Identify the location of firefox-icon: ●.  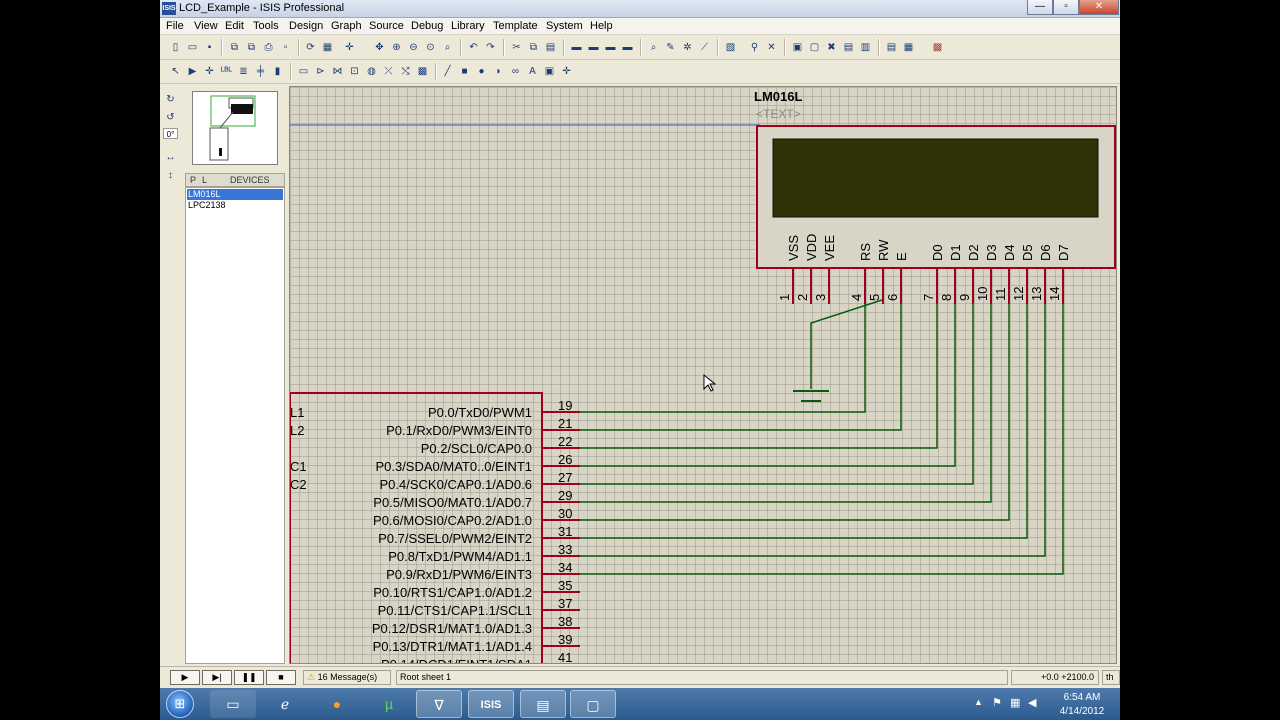
(337, 704).